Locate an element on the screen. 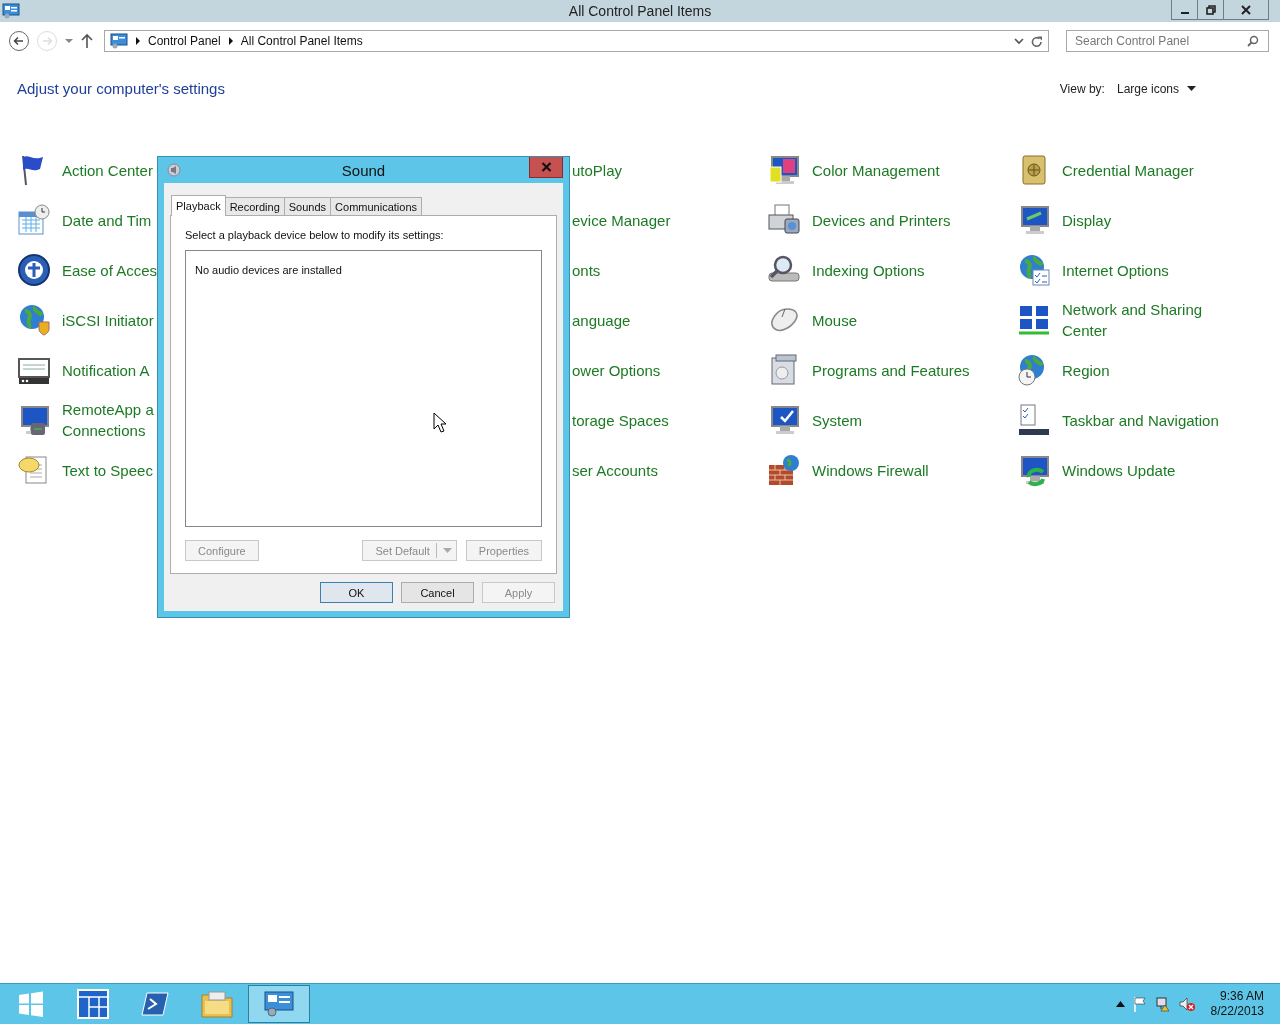 The image size is (1280, 1024). window-title: All Control Panel Items is located at coordinates (640, 11).